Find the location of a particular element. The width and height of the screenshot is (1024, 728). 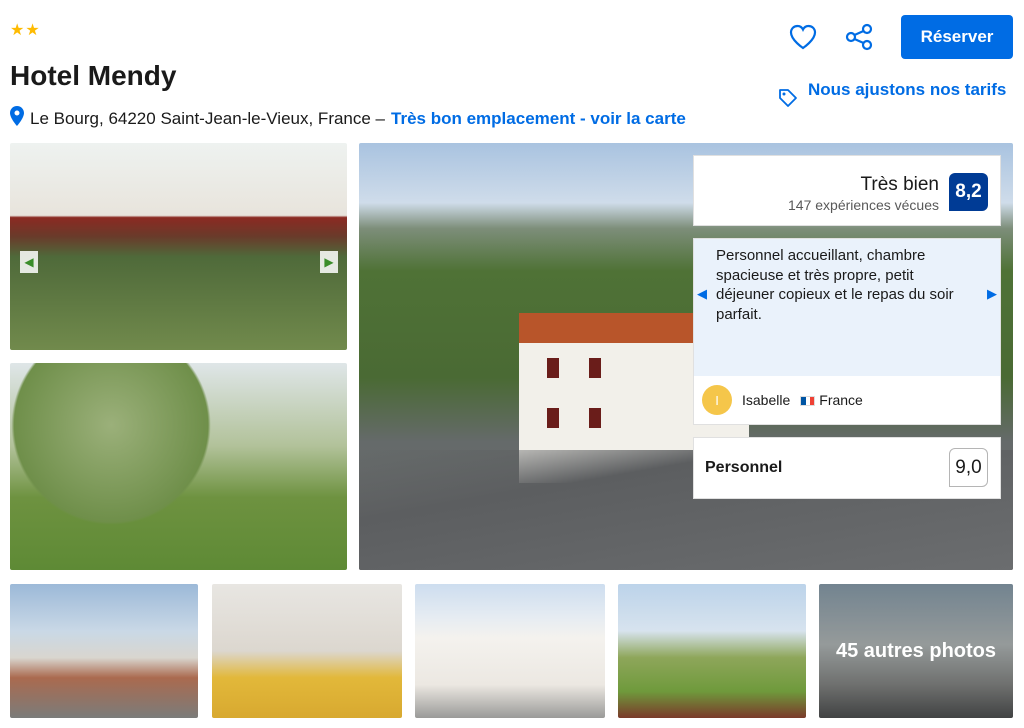

map-link: Très bon emplacement - voir la carte is located at coordinates (538, 119).